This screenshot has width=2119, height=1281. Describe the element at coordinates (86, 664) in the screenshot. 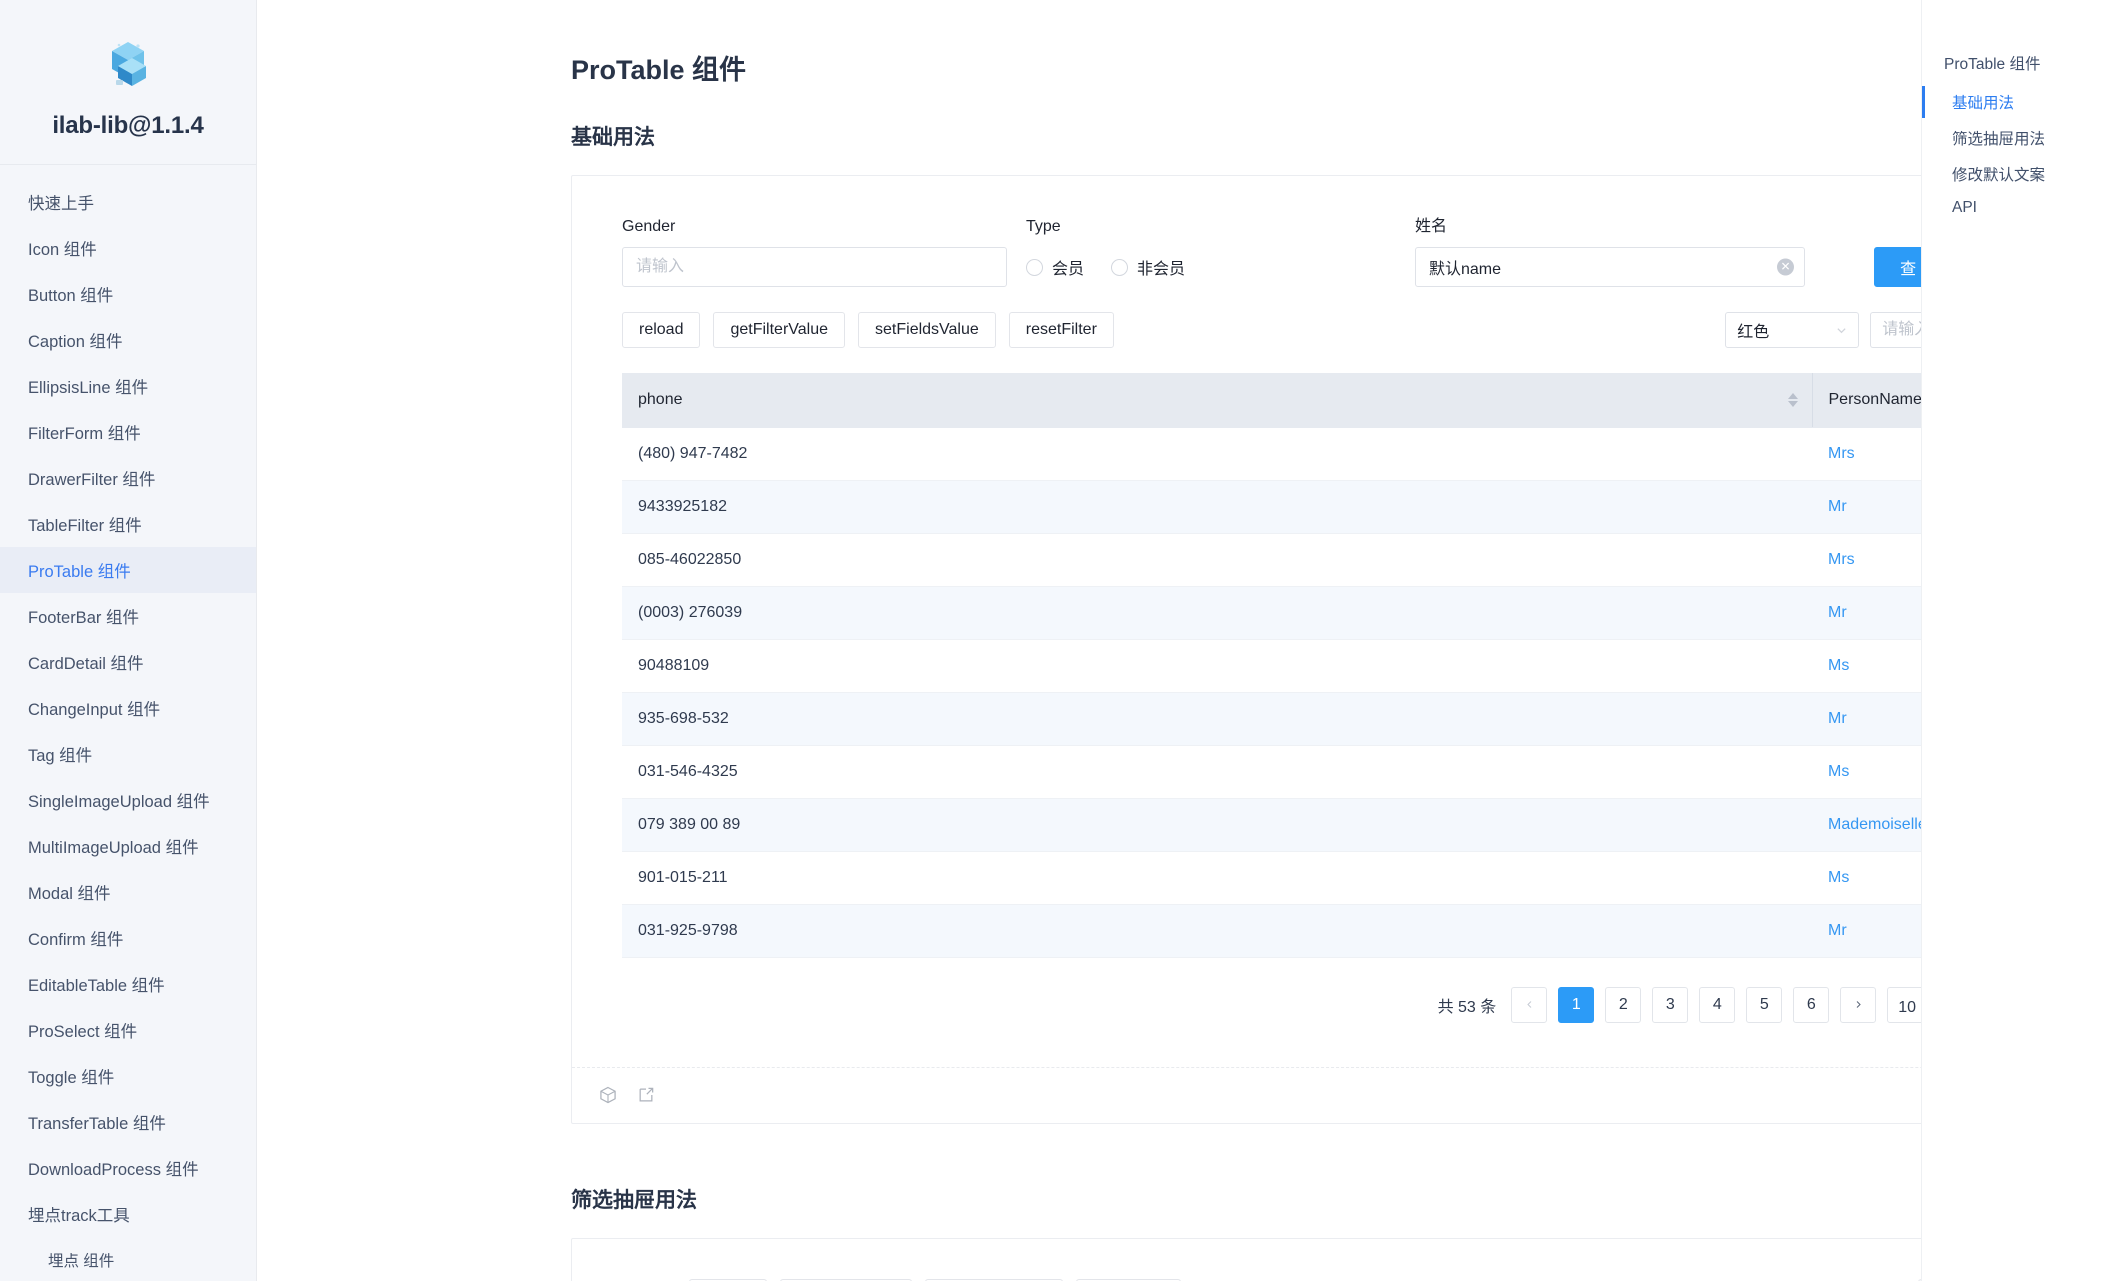

I see `sidebar-item-label: CardDetail 组件` at that location.